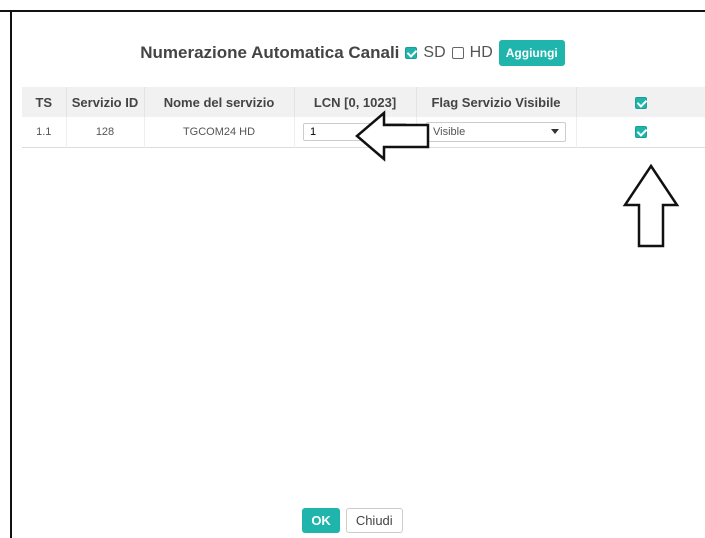 Image resolution: width=705 pixels, height=538 pixels. I want to click on col-select-all, so click(640, 102).